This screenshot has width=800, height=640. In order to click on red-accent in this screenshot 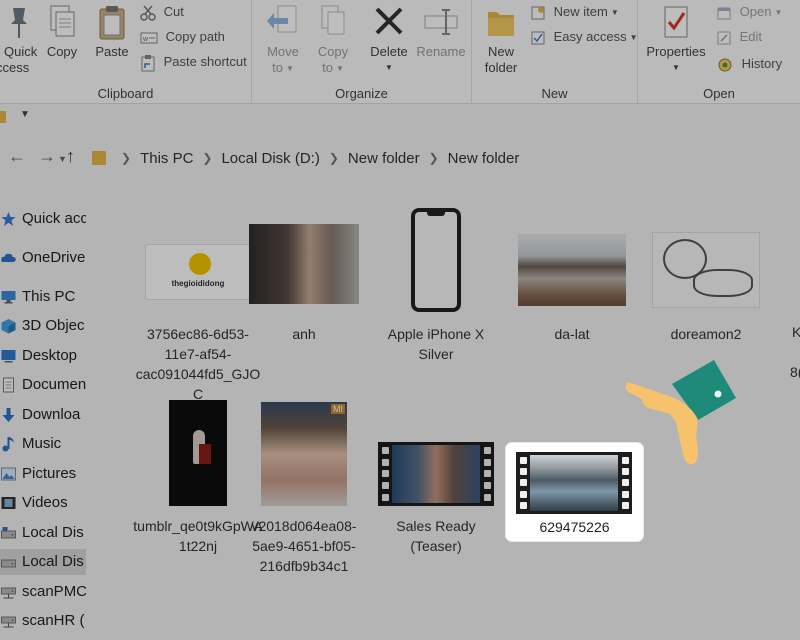, I will do `click(205, 454)`.